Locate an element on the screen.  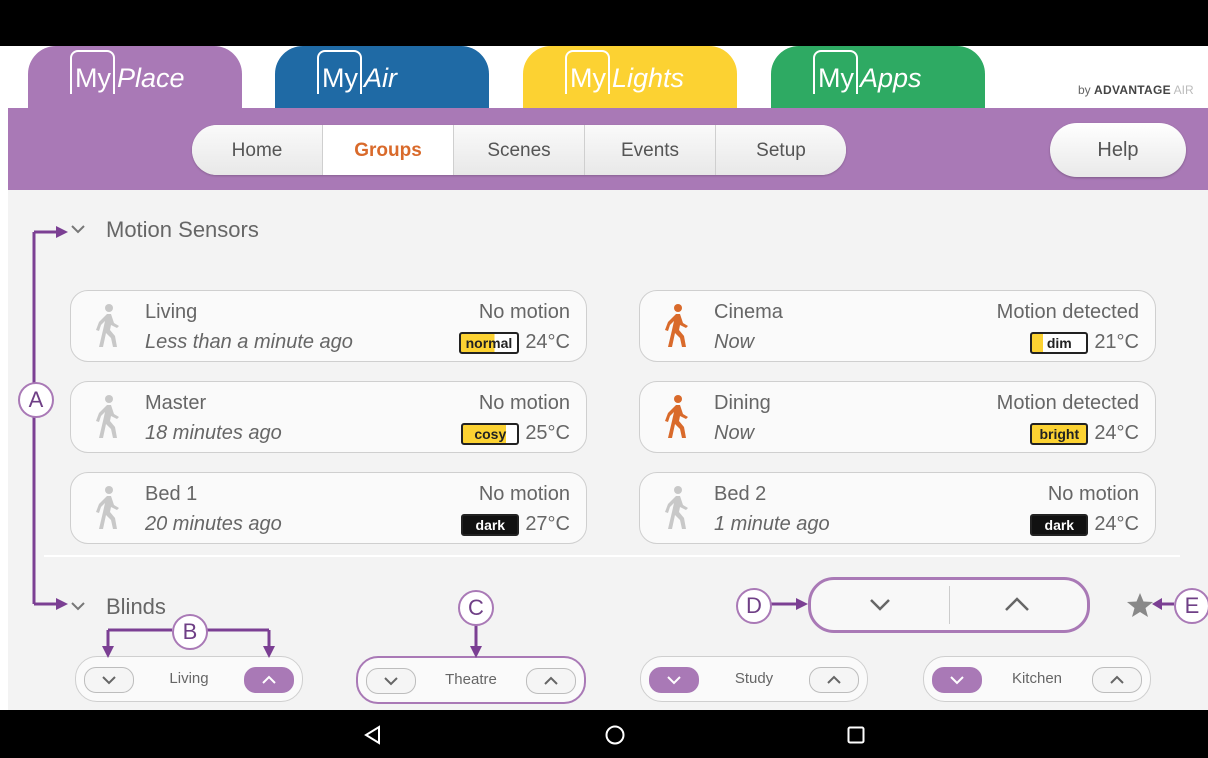
callout-a: A is located at coordinates (36, 400).